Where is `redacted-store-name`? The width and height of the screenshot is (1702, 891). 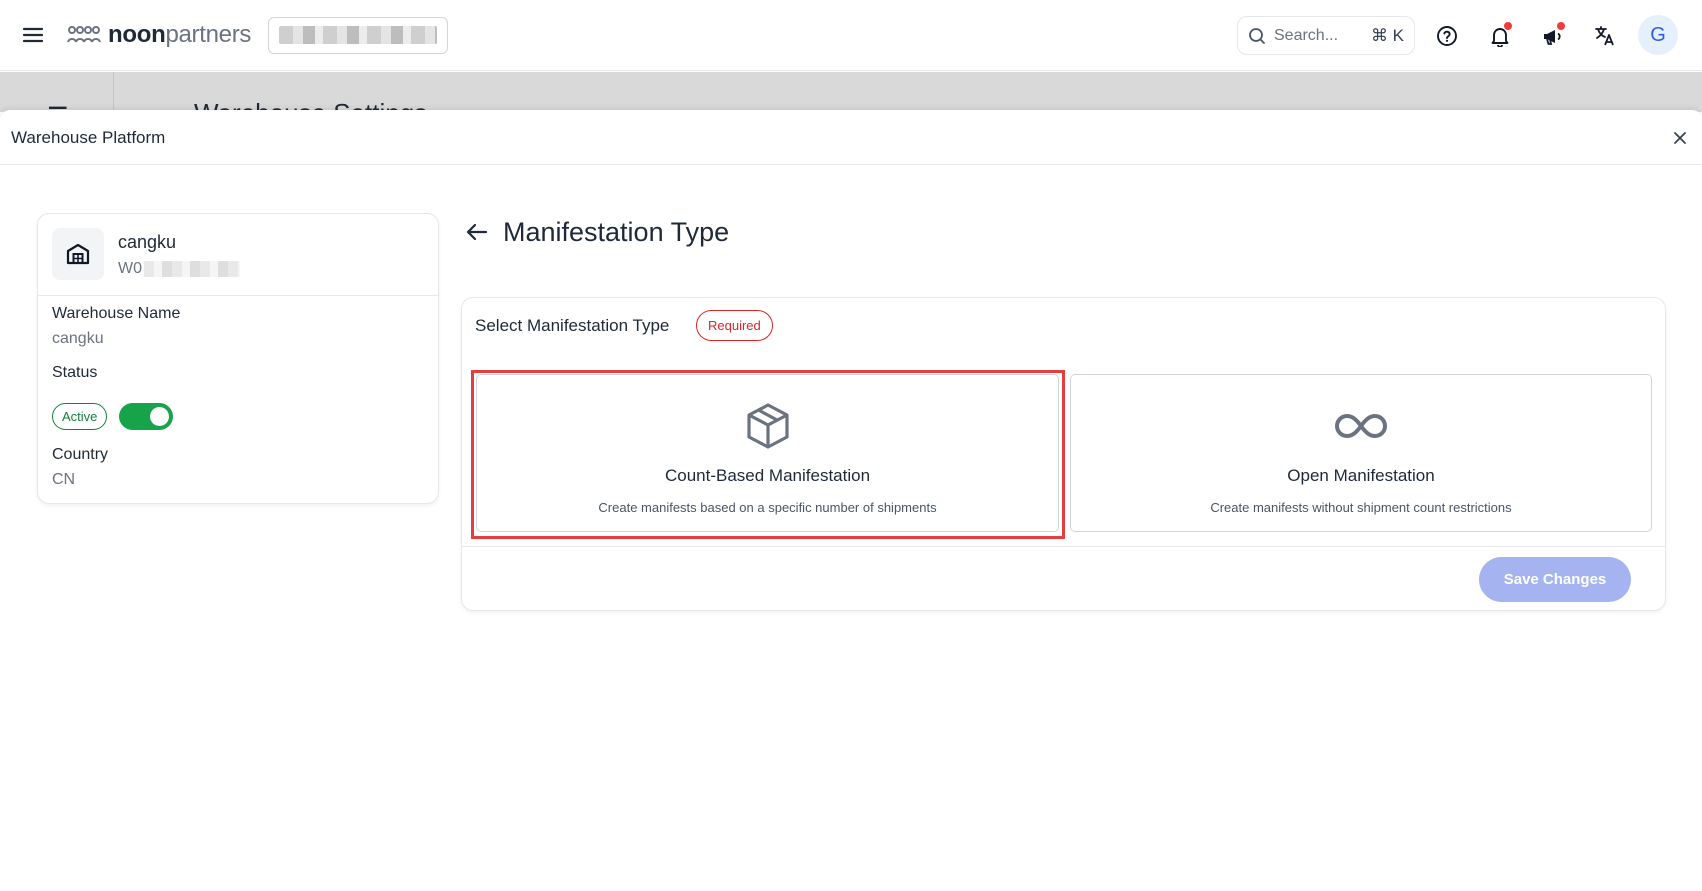
redacted-store-name is located at coordinates (358, 35).